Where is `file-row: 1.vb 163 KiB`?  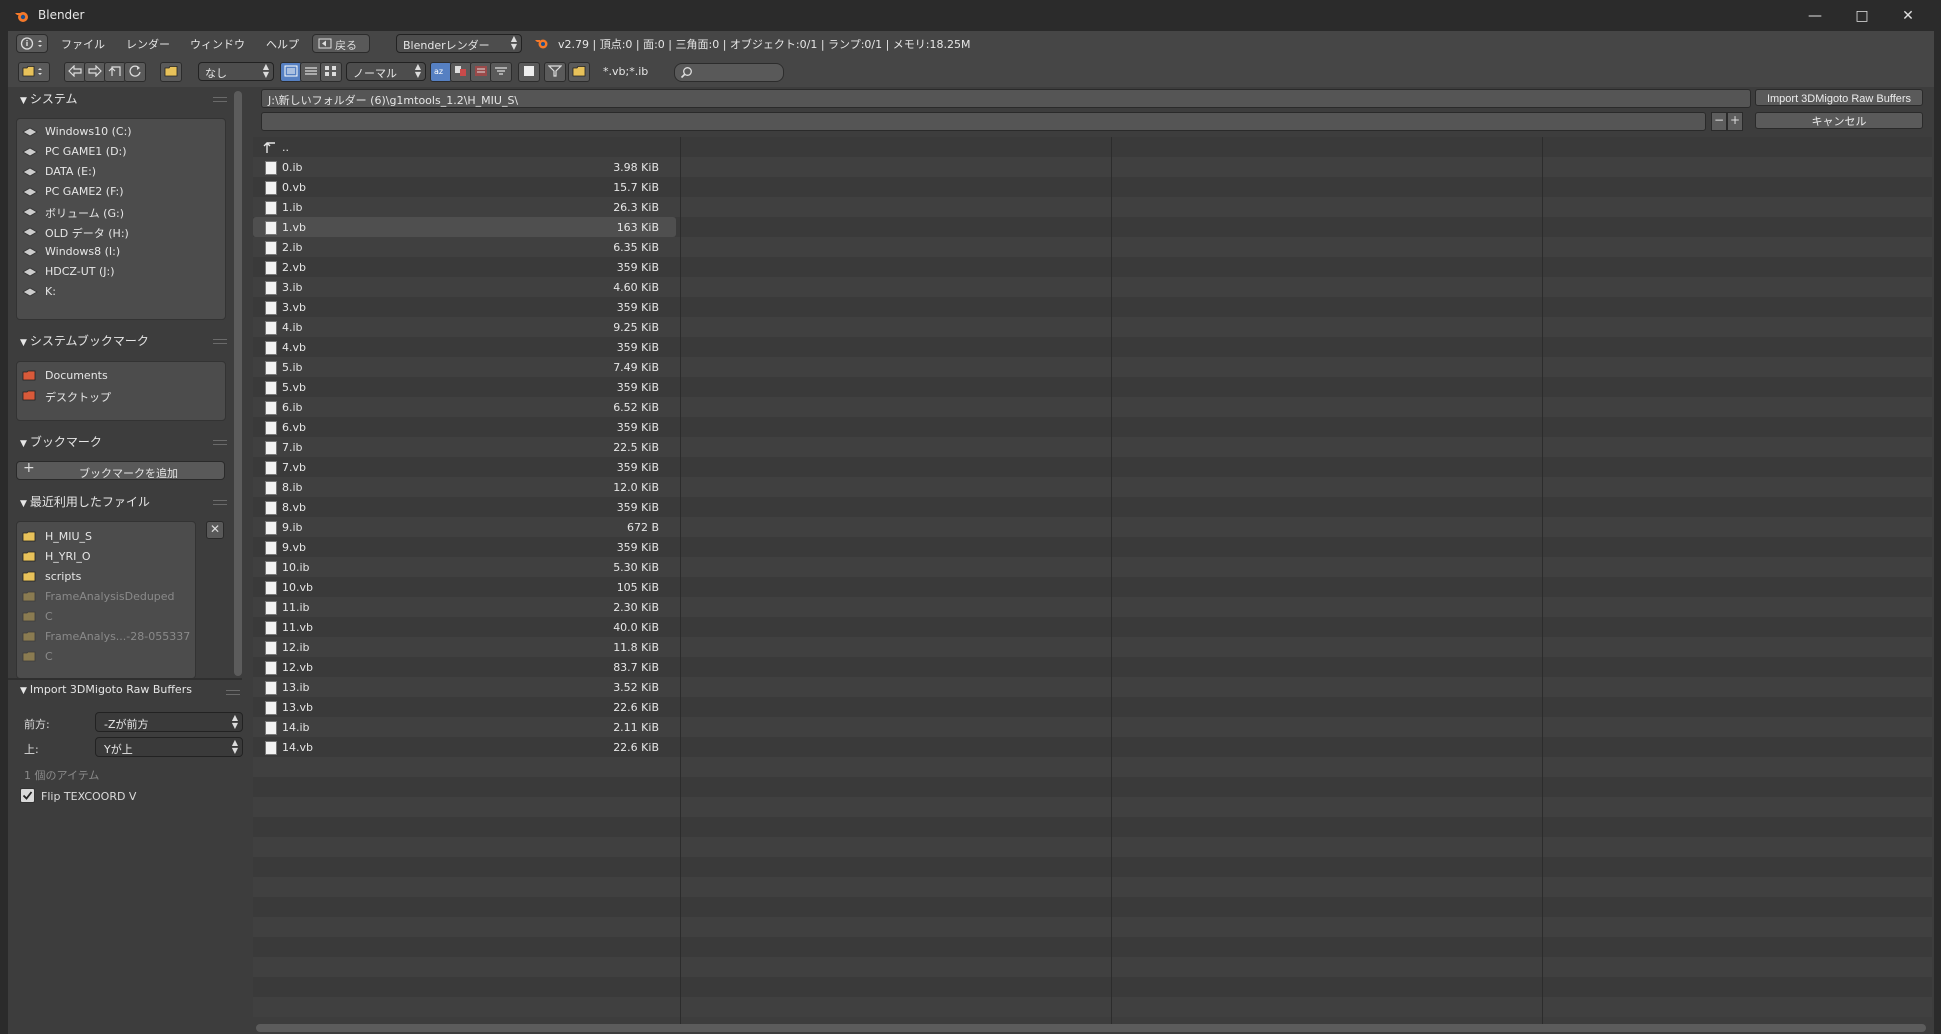 file-row: 1.vb 163 KiB is located at coordinates (464, 227).